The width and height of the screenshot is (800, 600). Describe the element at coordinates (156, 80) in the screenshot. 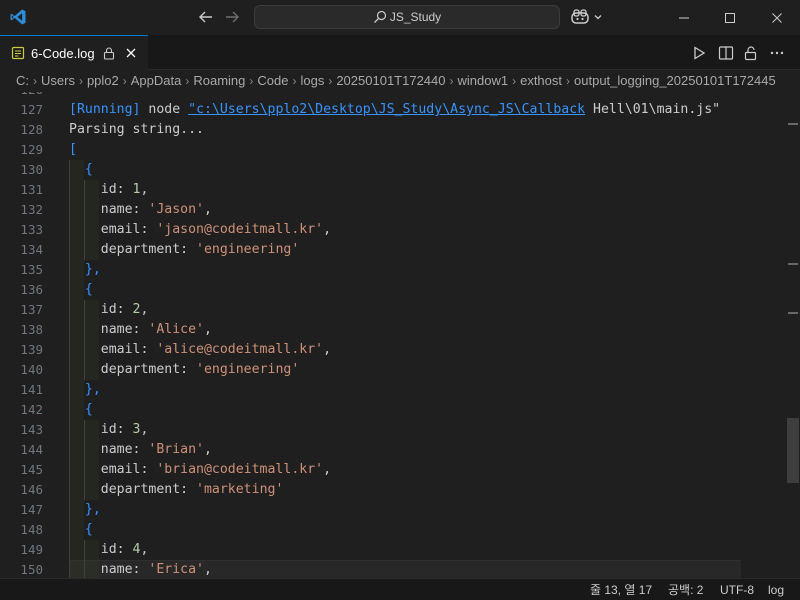

I see `breadcrumb-item: AppData` at that location.